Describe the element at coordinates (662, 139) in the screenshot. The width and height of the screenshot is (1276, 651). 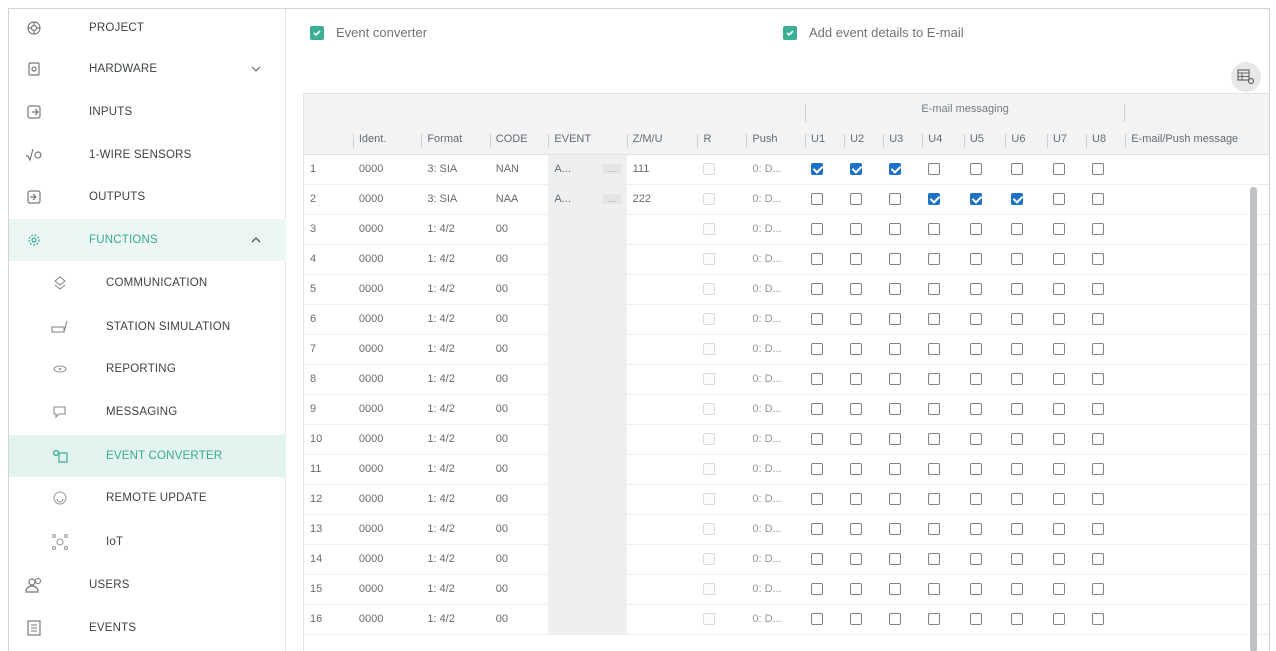
I see `column-header: Z/M/U` at that location.